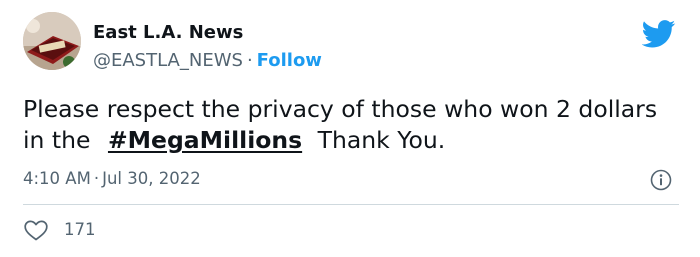  I want to click on author-handle-row: @EASTLA_NEWS · Follow, so click(207, 61).